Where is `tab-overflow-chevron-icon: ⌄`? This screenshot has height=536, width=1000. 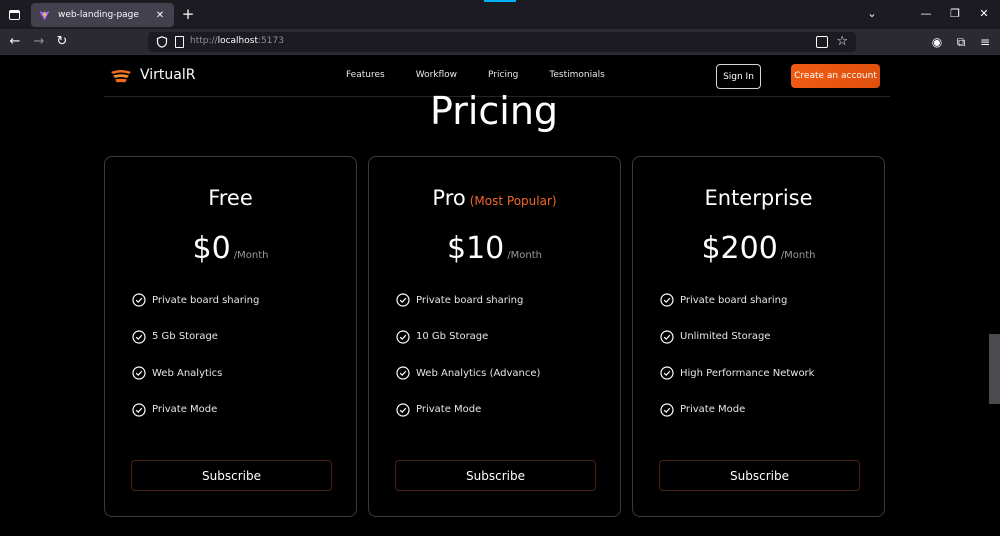
tab-overflow-chevron-icon: ⌄ is located at coordinates (872, 14).